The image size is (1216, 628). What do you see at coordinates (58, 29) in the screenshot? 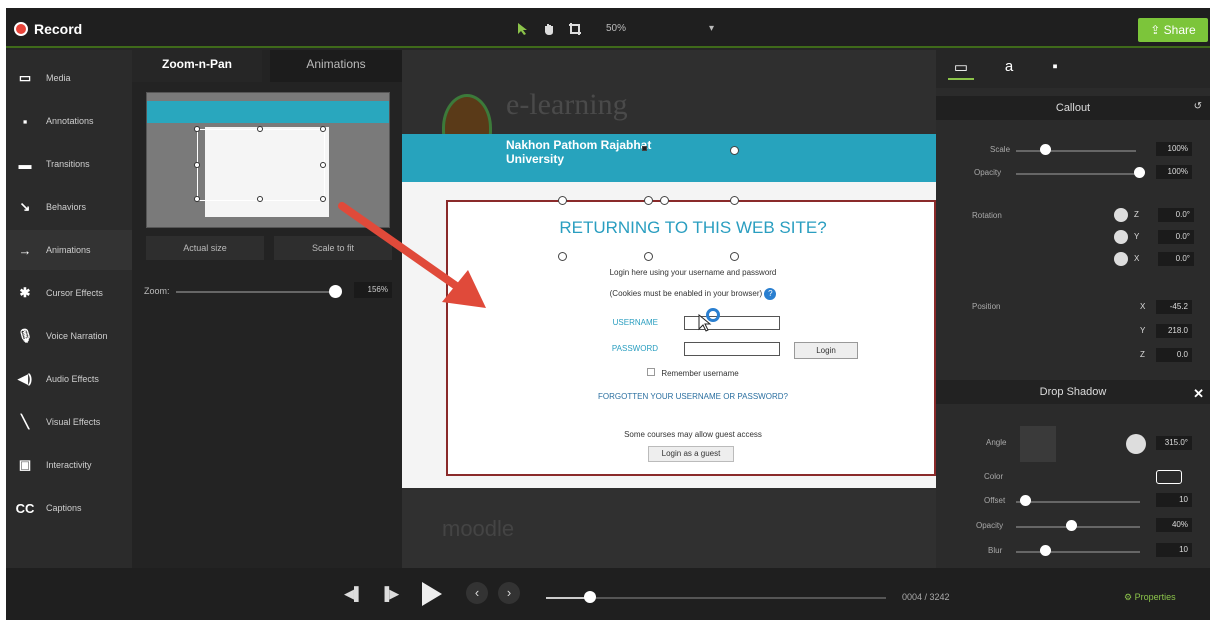
I see `record-button: Record` at bounding box center [58, 29].